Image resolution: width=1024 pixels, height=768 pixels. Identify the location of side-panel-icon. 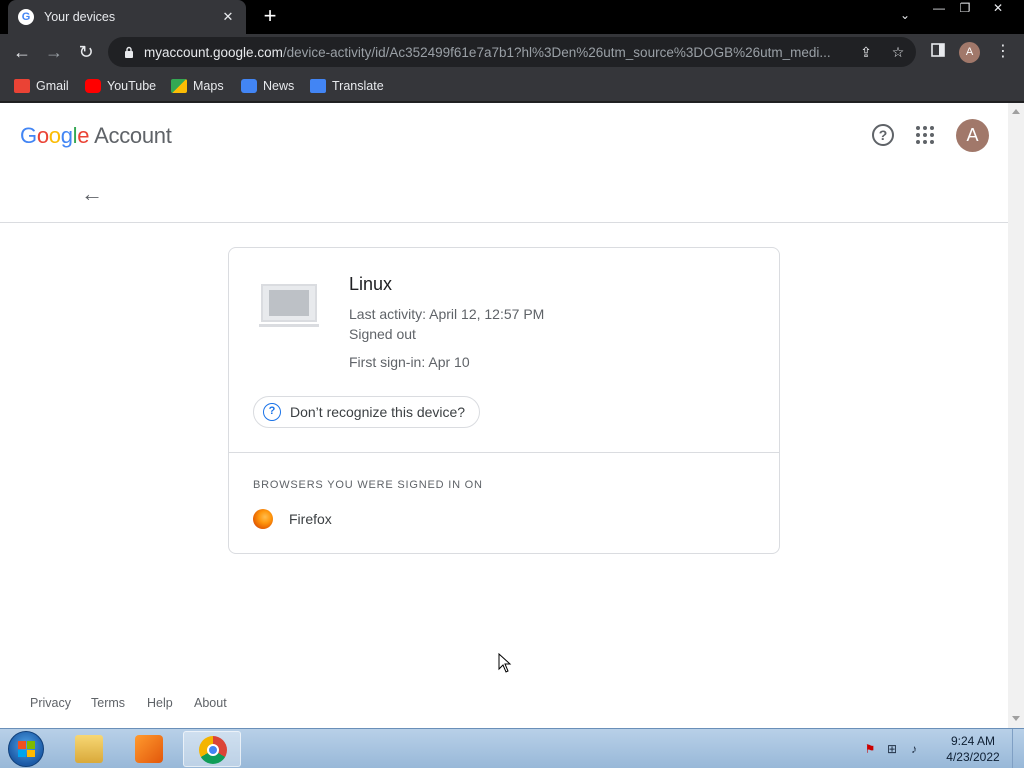
(938, 52).